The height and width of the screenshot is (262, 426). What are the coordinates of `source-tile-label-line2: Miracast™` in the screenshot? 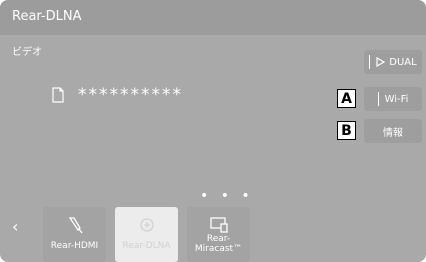 It's located at (218, 249).